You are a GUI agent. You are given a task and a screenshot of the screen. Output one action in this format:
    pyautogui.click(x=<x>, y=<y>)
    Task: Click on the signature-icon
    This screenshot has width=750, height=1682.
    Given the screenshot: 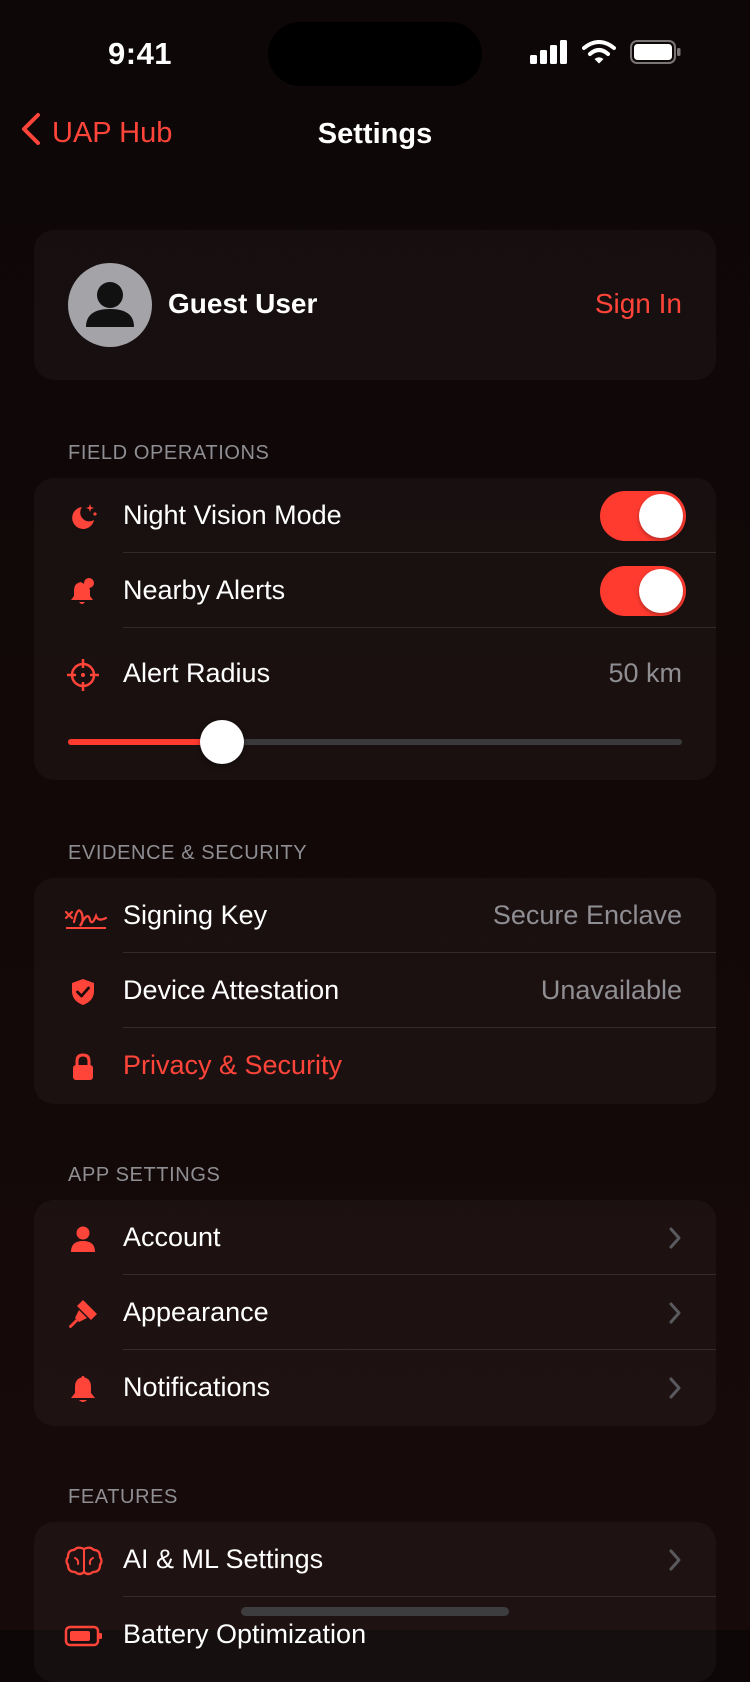 What is the action you would take?
    pyautogui.click(x=86, y=917)
    